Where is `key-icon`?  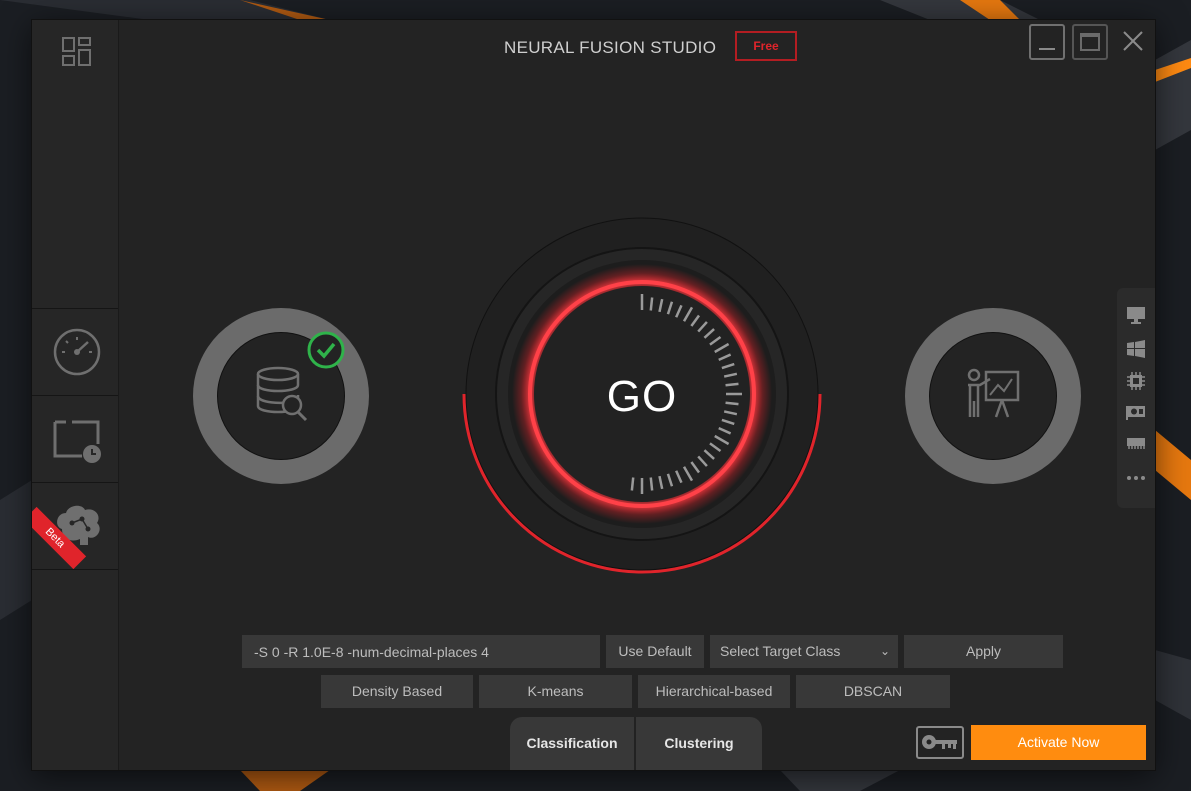 key-icon is located at coordinates (939, 742).